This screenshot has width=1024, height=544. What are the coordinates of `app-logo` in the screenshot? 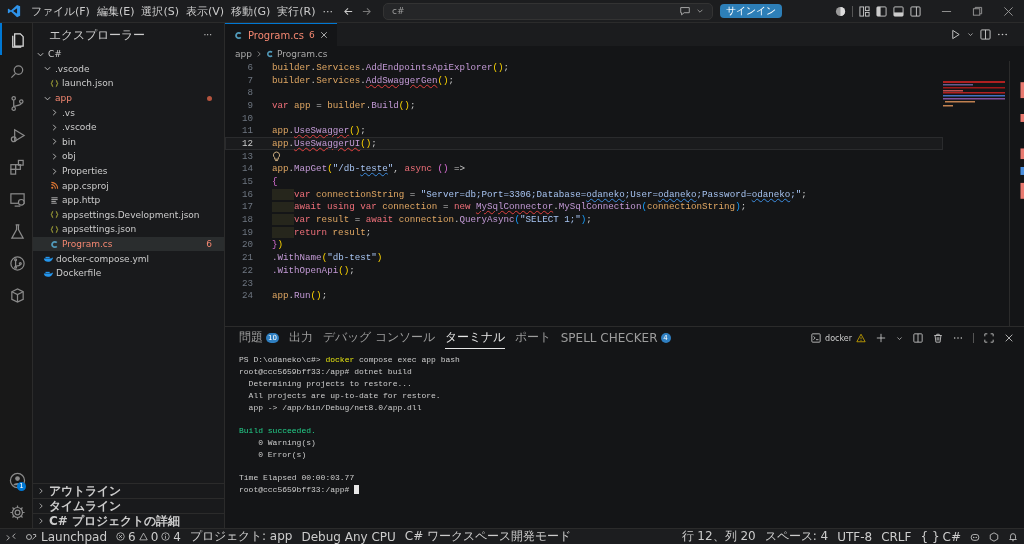 It's located at (14, 11).